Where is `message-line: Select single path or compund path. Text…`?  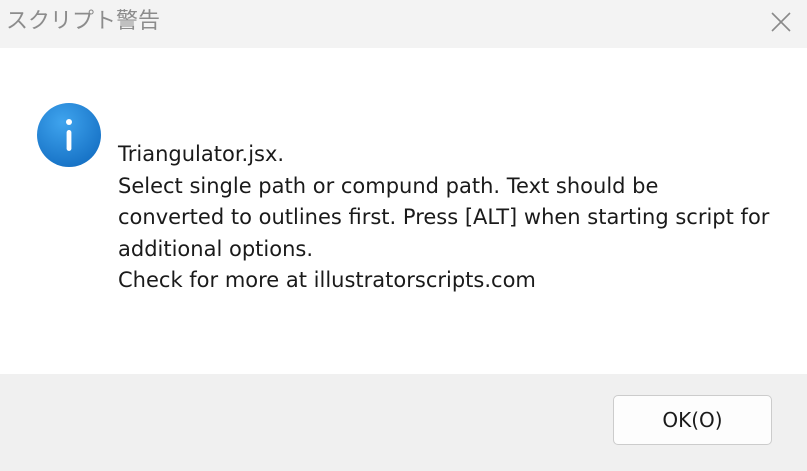 message-line: Select single path or compund path. Text… is located at coordinates (388, 185).